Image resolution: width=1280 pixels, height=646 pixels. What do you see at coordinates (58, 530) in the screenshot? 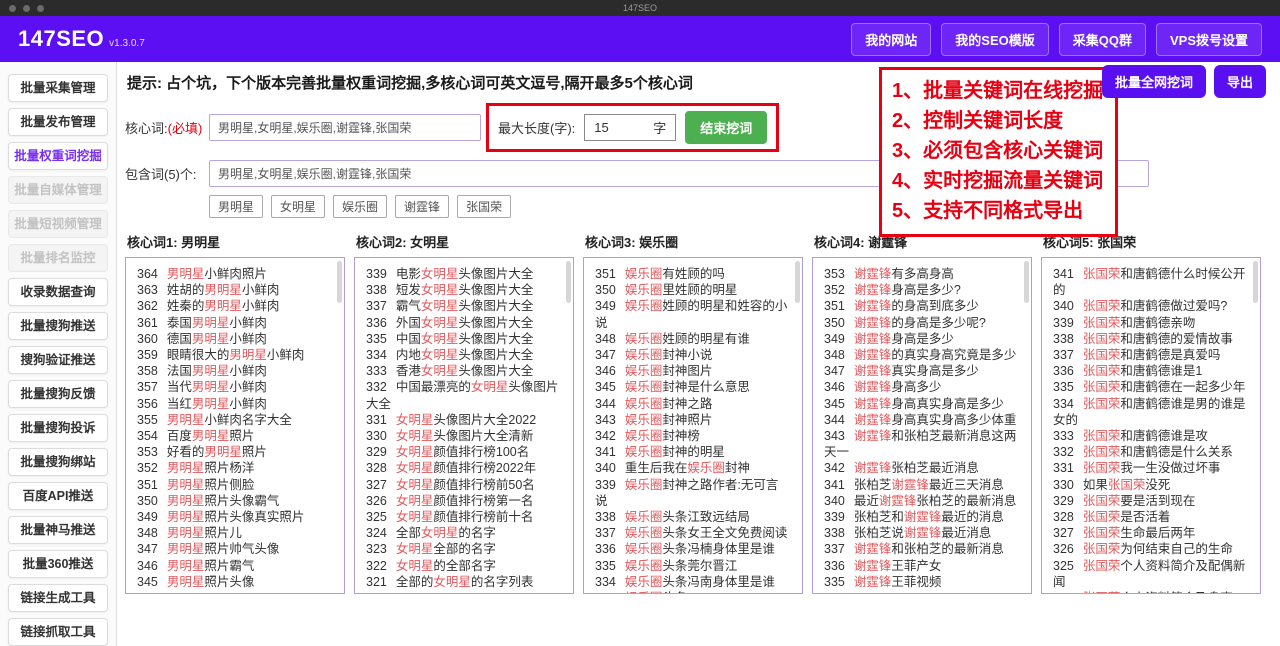
I see `sidebar-item: 批量神马推送` at bounding box center [58, 530].